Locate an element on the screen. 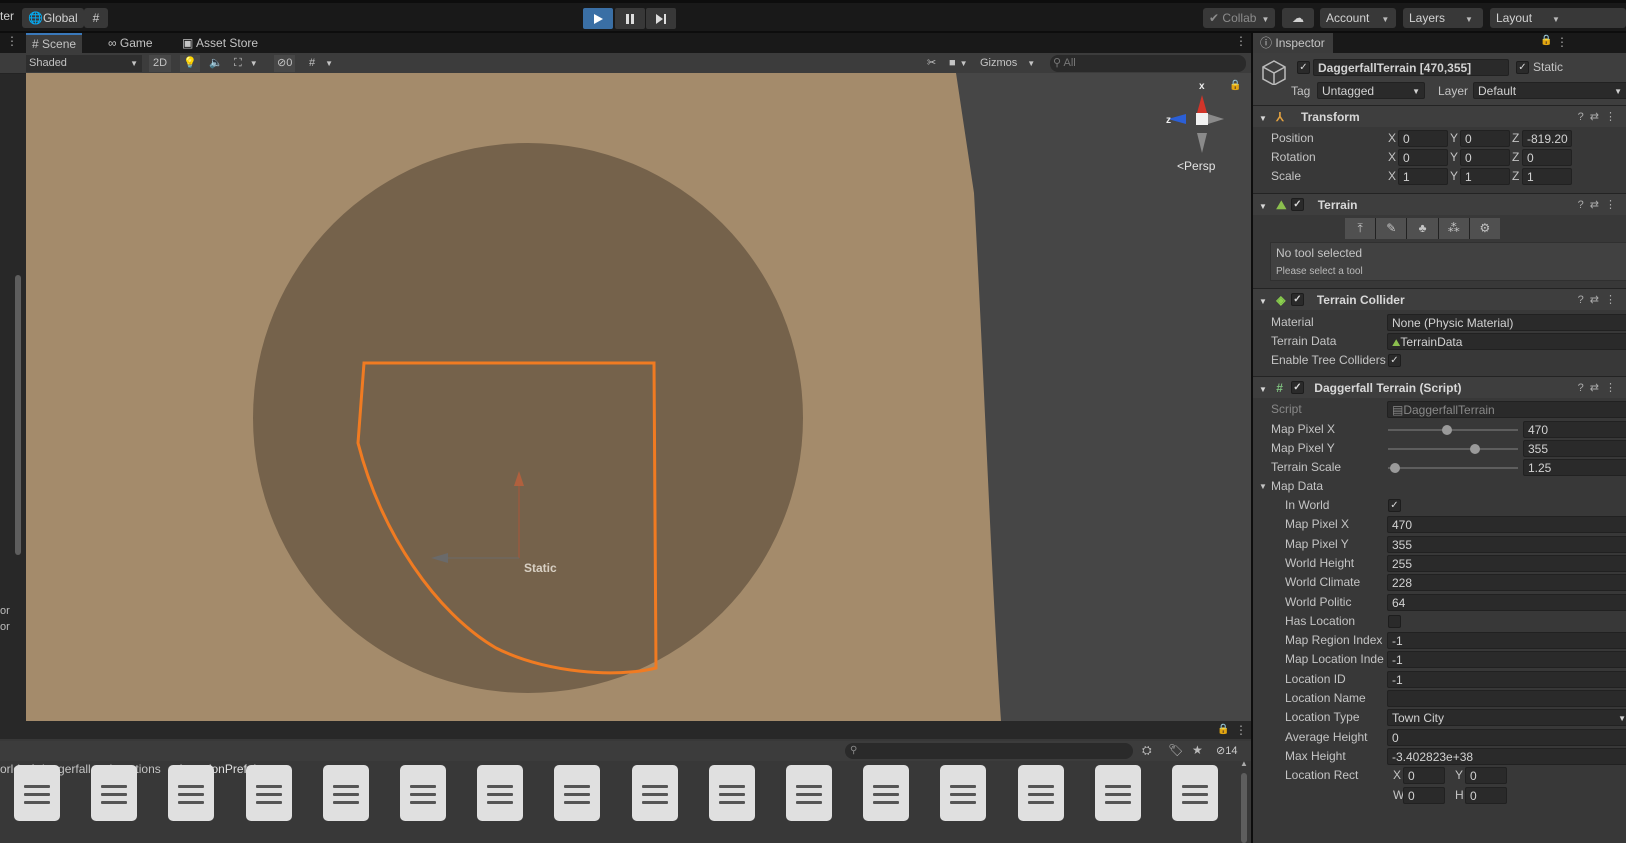 The image size is (1626, 843). tab-game: ∞ Game is located at coordinates (130, 43).